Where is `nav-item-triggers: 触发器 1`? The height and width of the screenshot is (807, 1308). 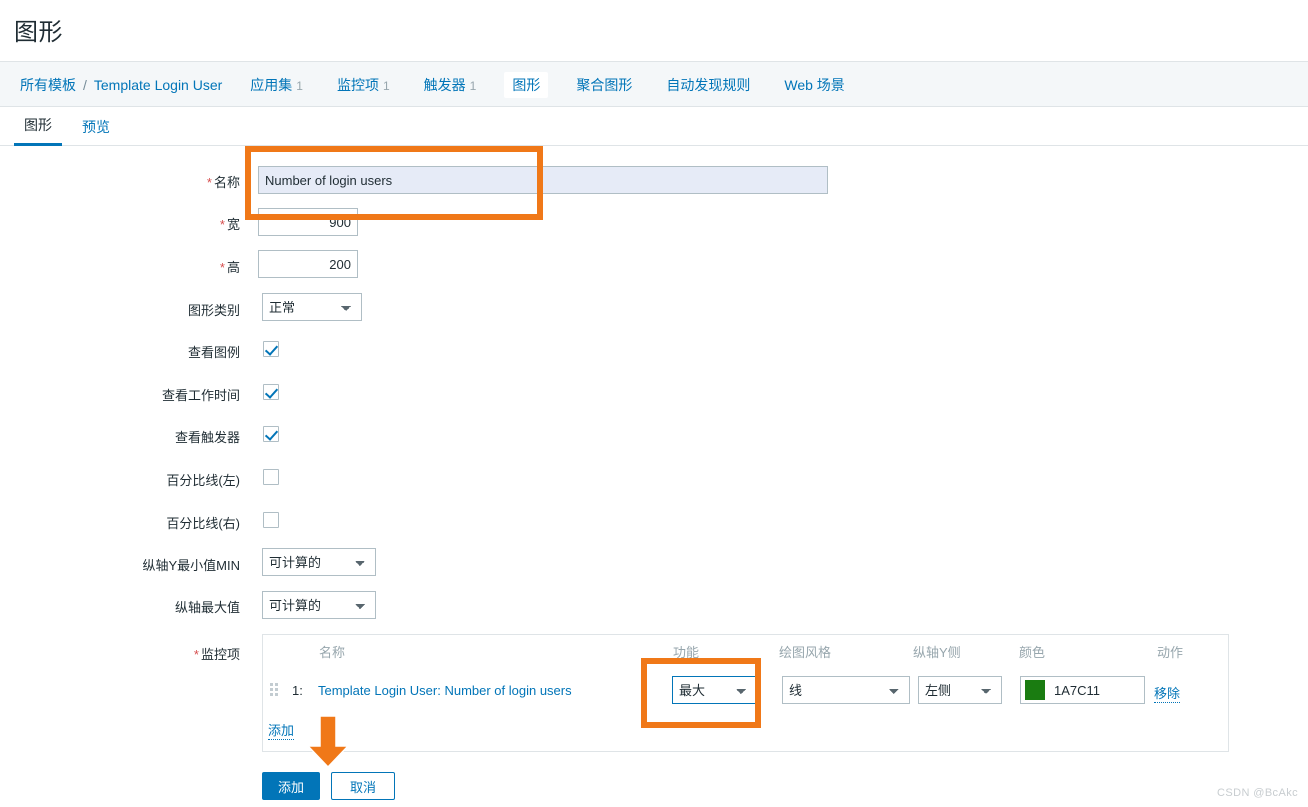
nav-item-triggers: 触发器 1 is located at coordinates (450, 85).